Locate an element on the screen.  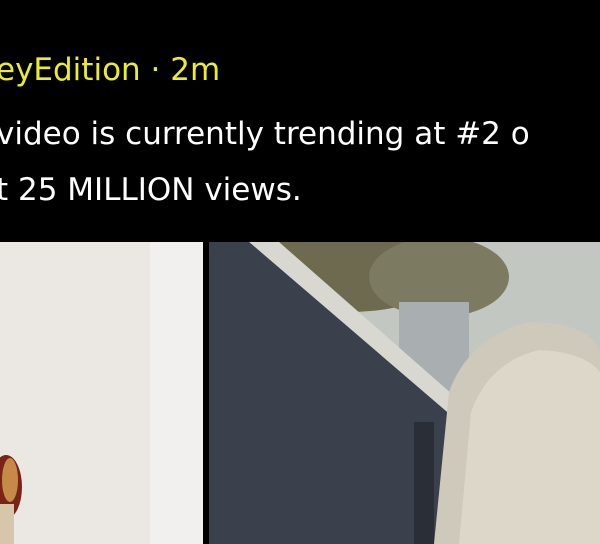
post-byline: eyEdition · 2m is located at coordinates (110, 70).